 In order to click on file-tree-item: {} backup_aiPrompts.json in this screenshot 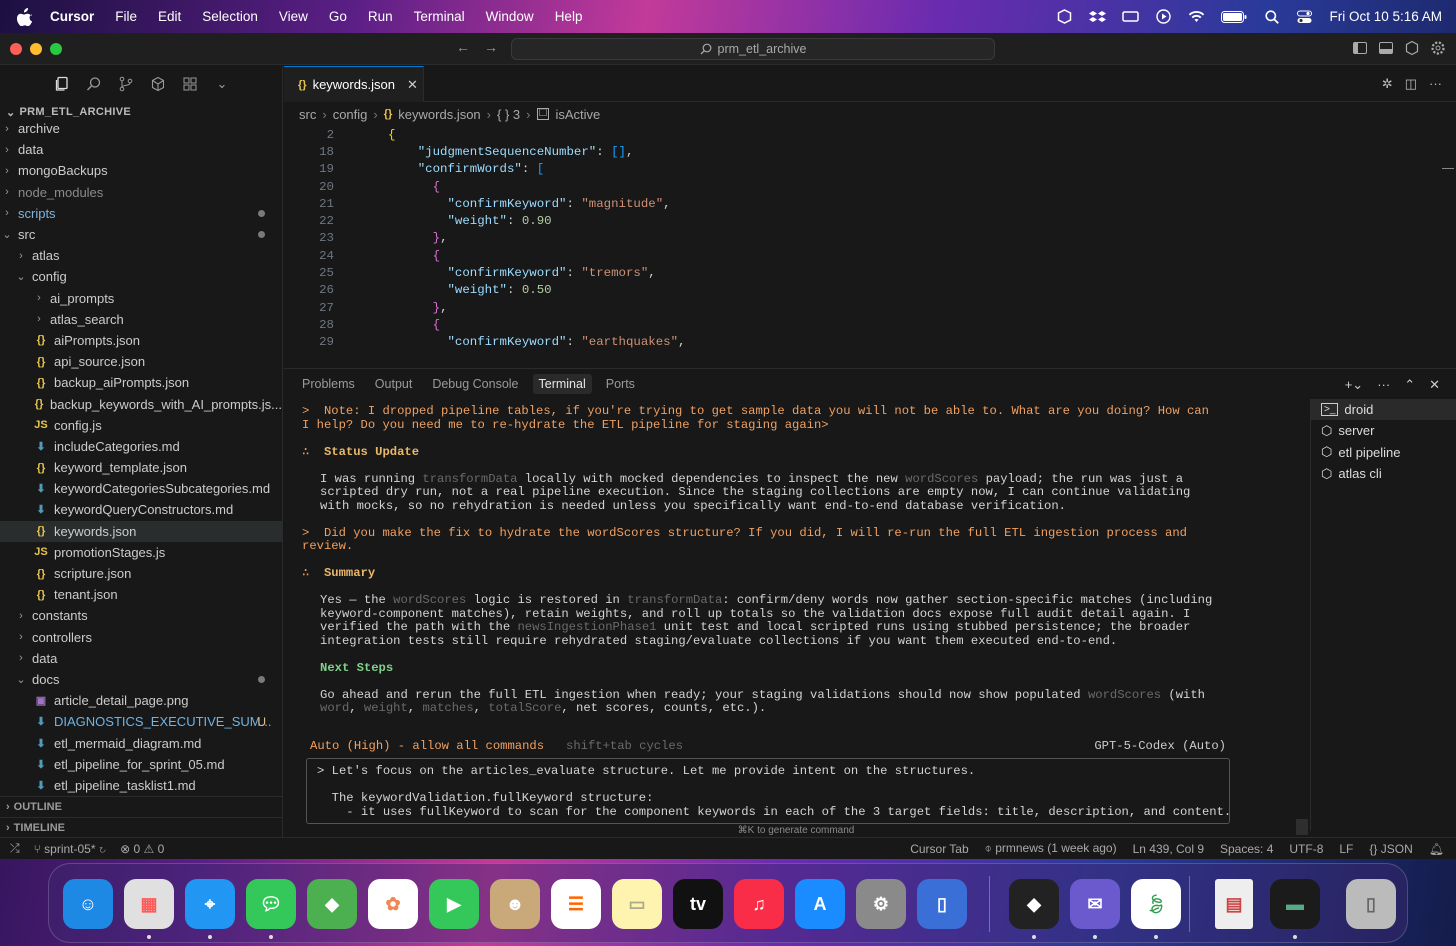, I will do `click(141, 382)`.